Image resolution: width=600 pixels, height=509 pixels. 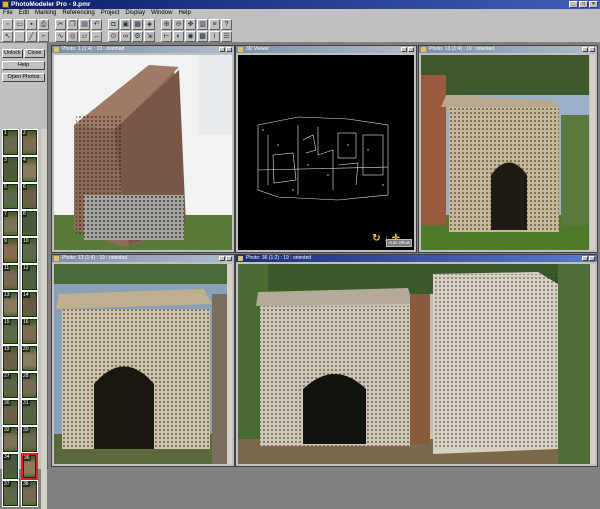 I want to click on photo-thumbnail: 16, so click(x=29, y=331).